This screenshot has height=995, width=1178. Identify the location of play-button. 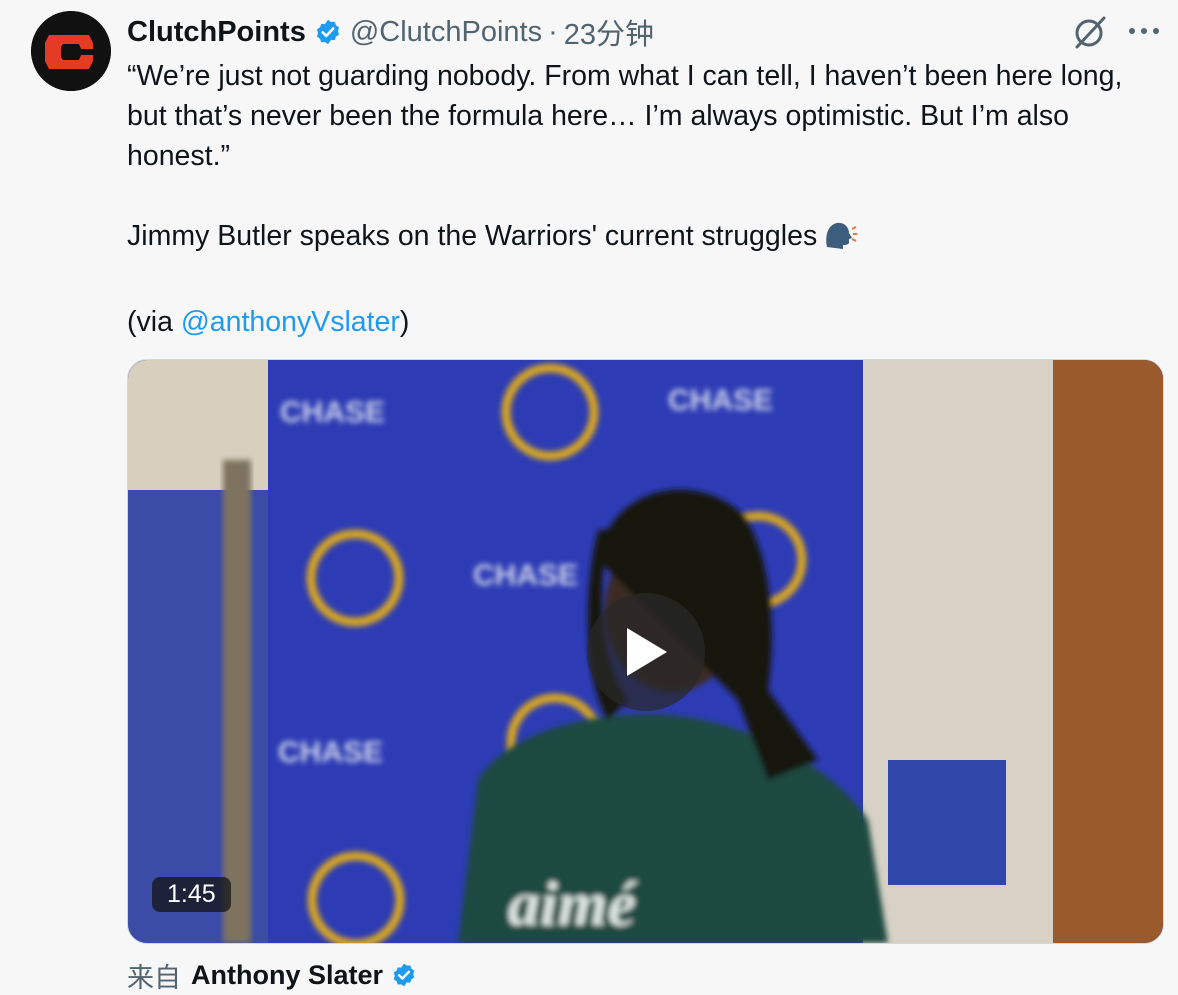
(646, 652).